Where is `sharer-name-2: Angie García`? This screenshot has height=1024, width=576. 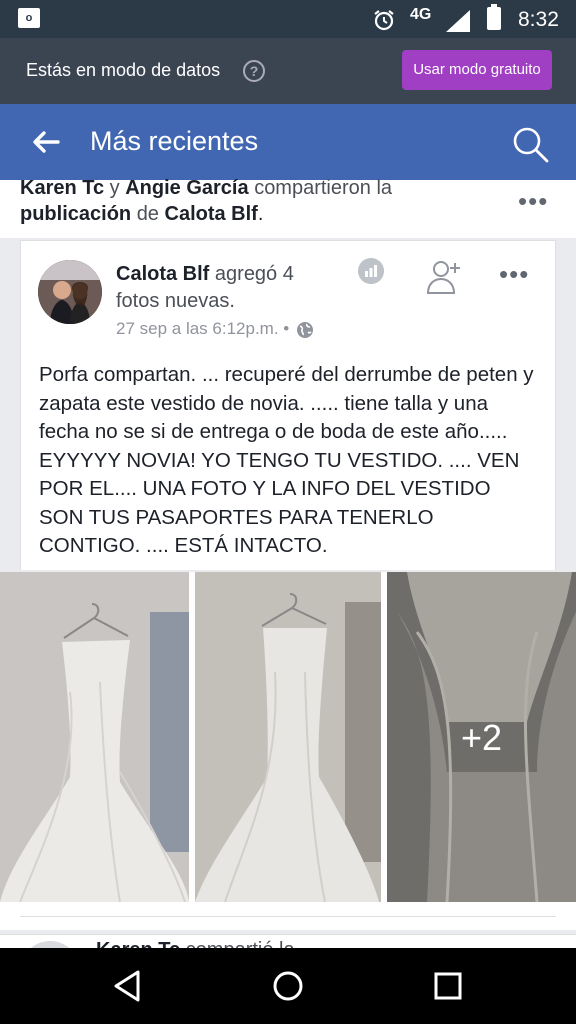
sharer-name-2: Angie García is located at coordinates (186, 188).